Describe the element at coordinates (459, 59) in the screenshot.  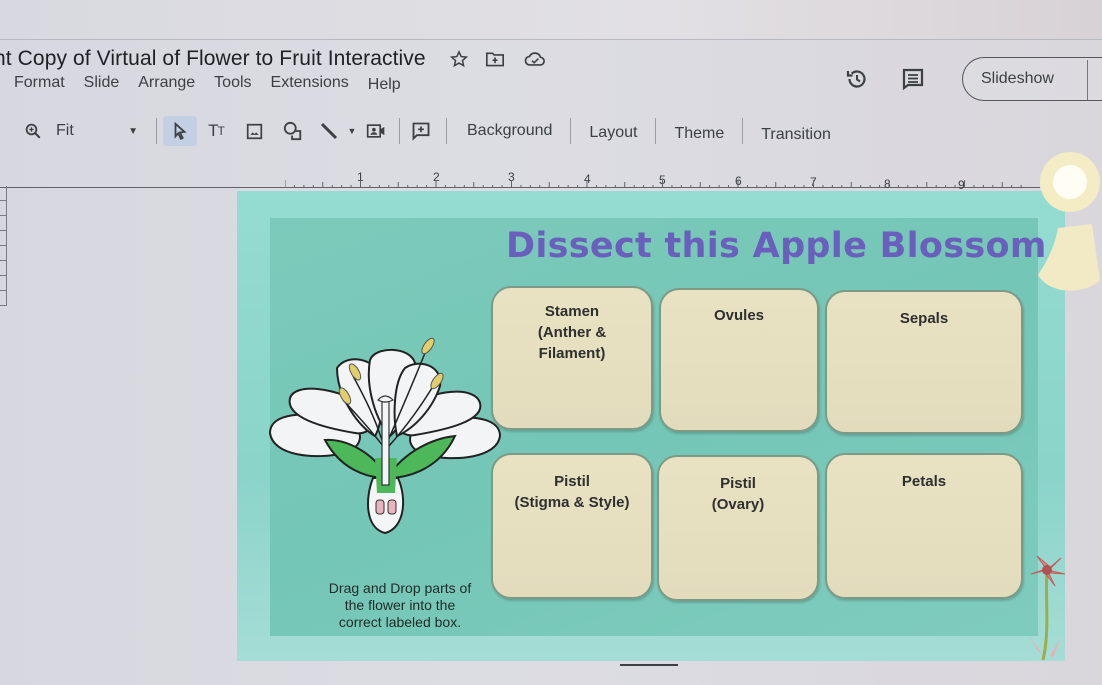
I see `star-icon` at that location.